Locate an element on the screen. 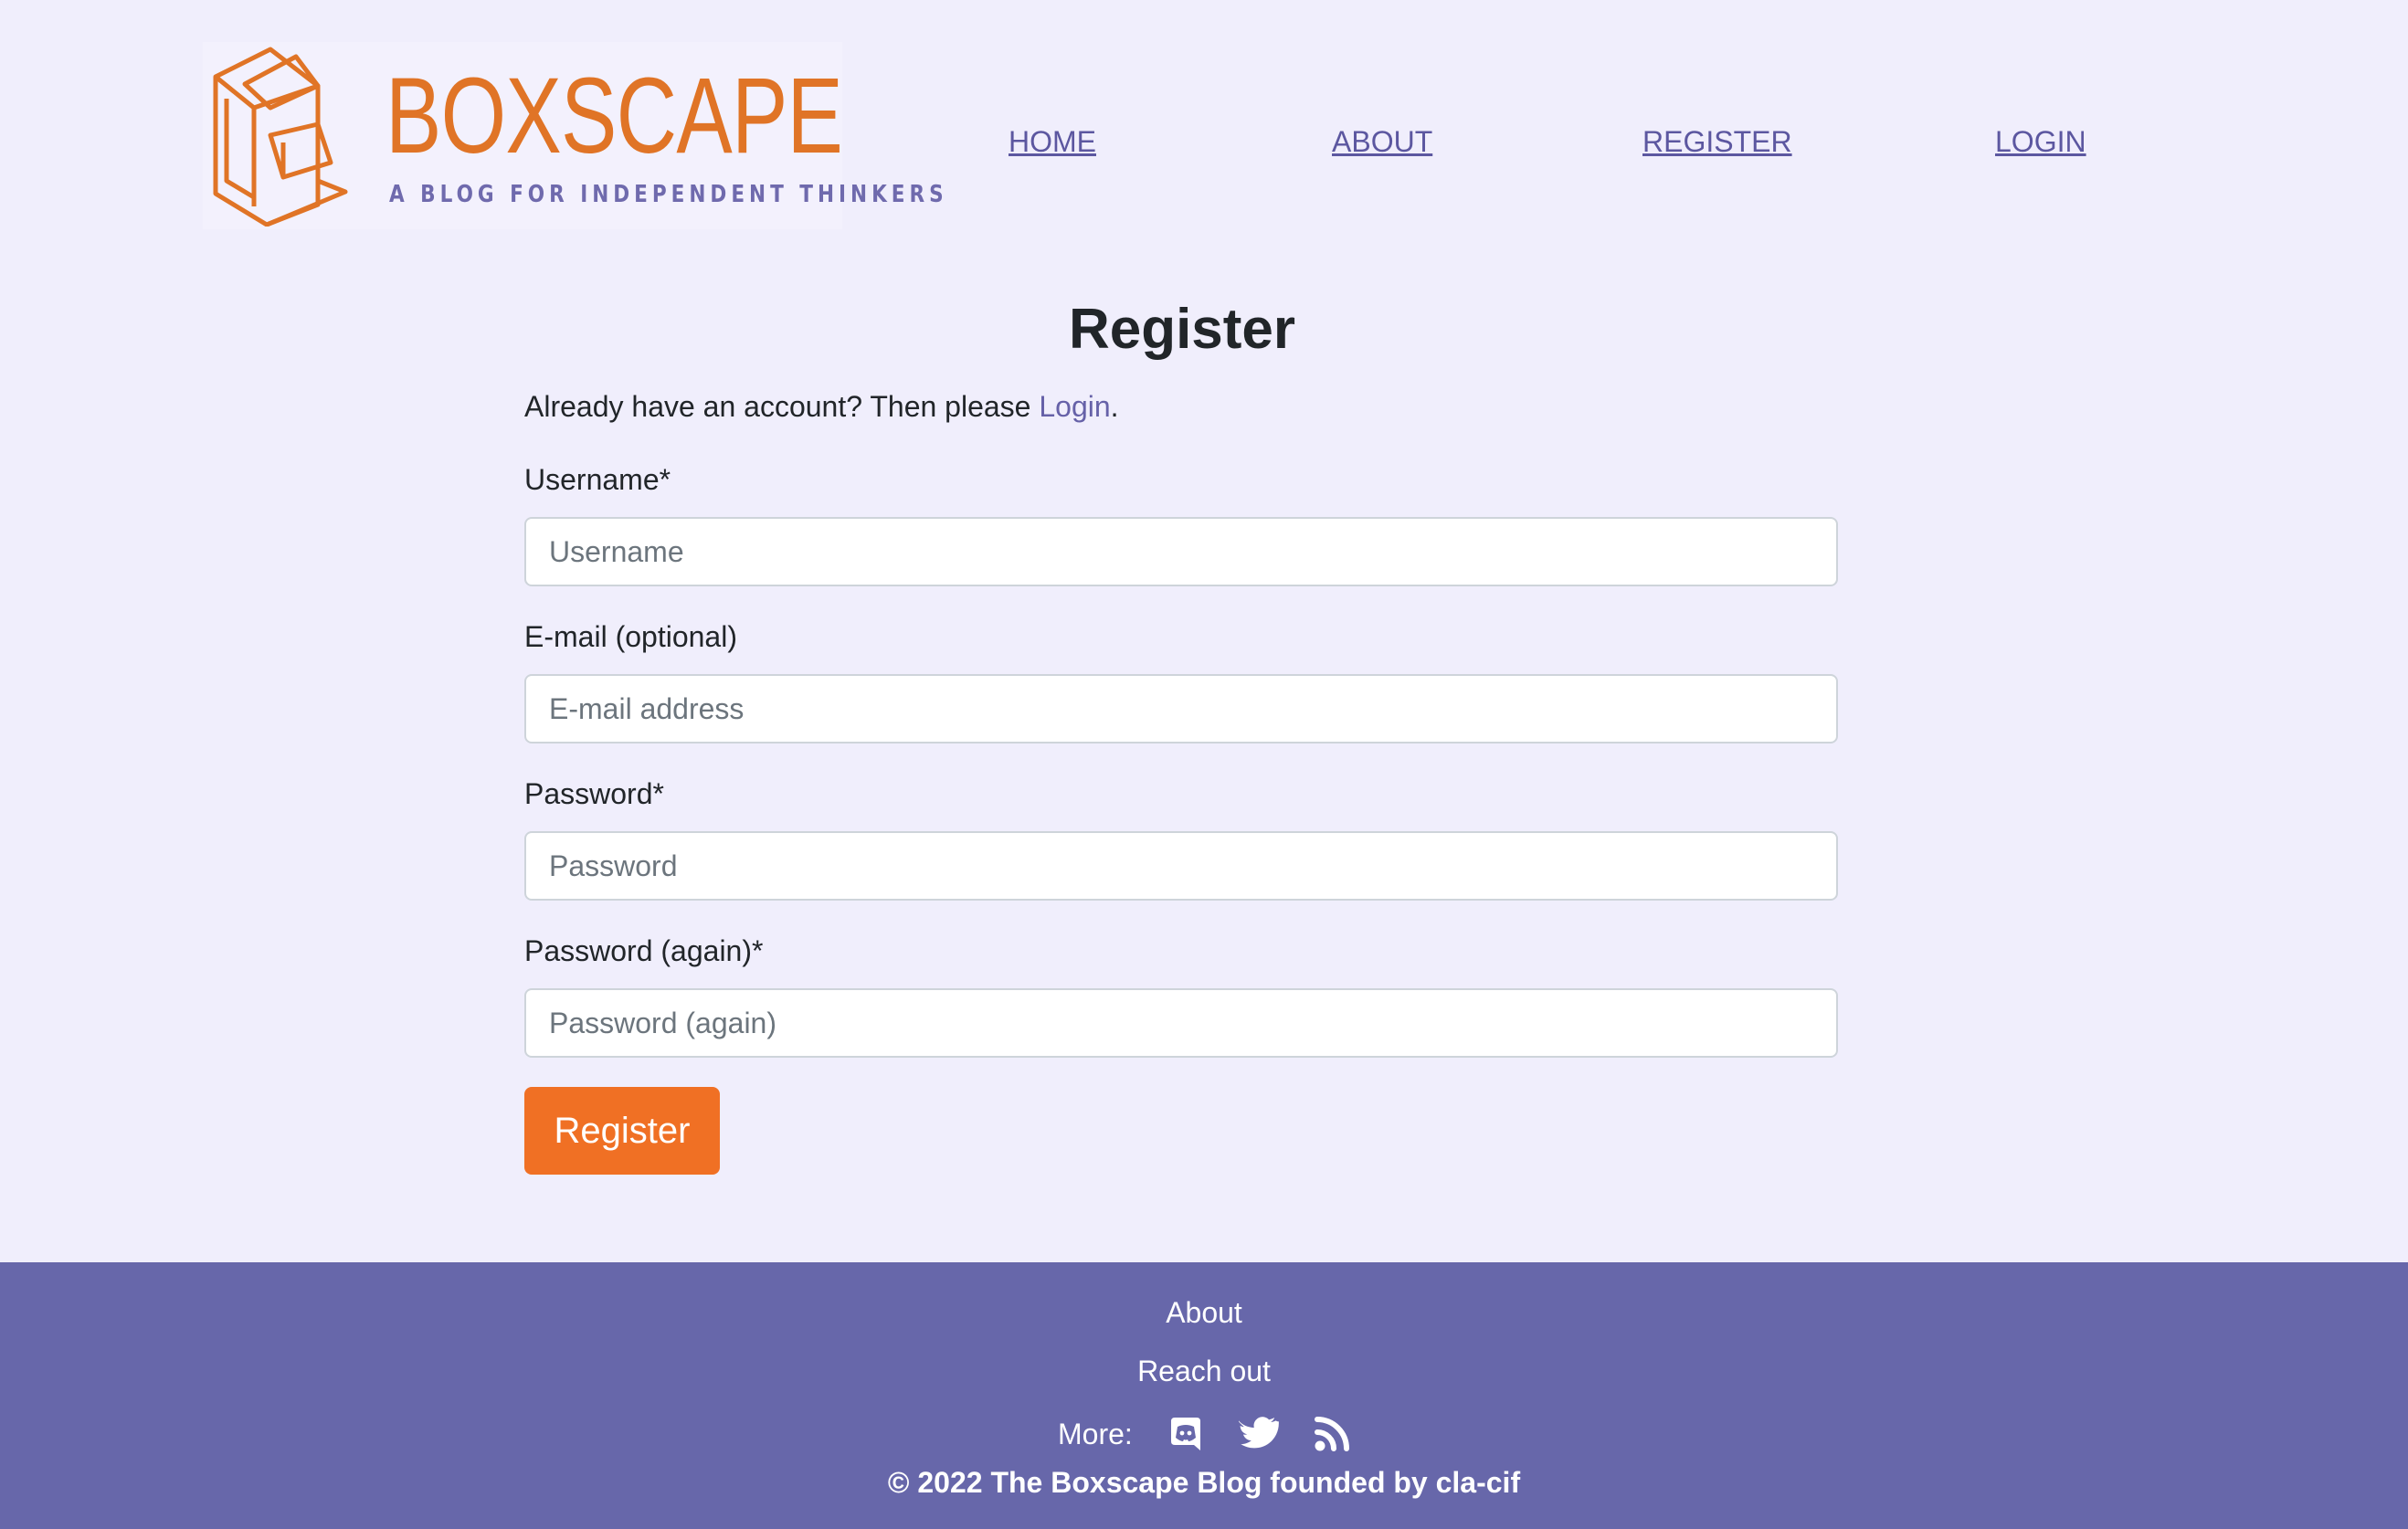 Image resolution: width=2408 pixels, height=1529 pixels. password-again-label: Password (again)* is located at coordinates (644, 951).